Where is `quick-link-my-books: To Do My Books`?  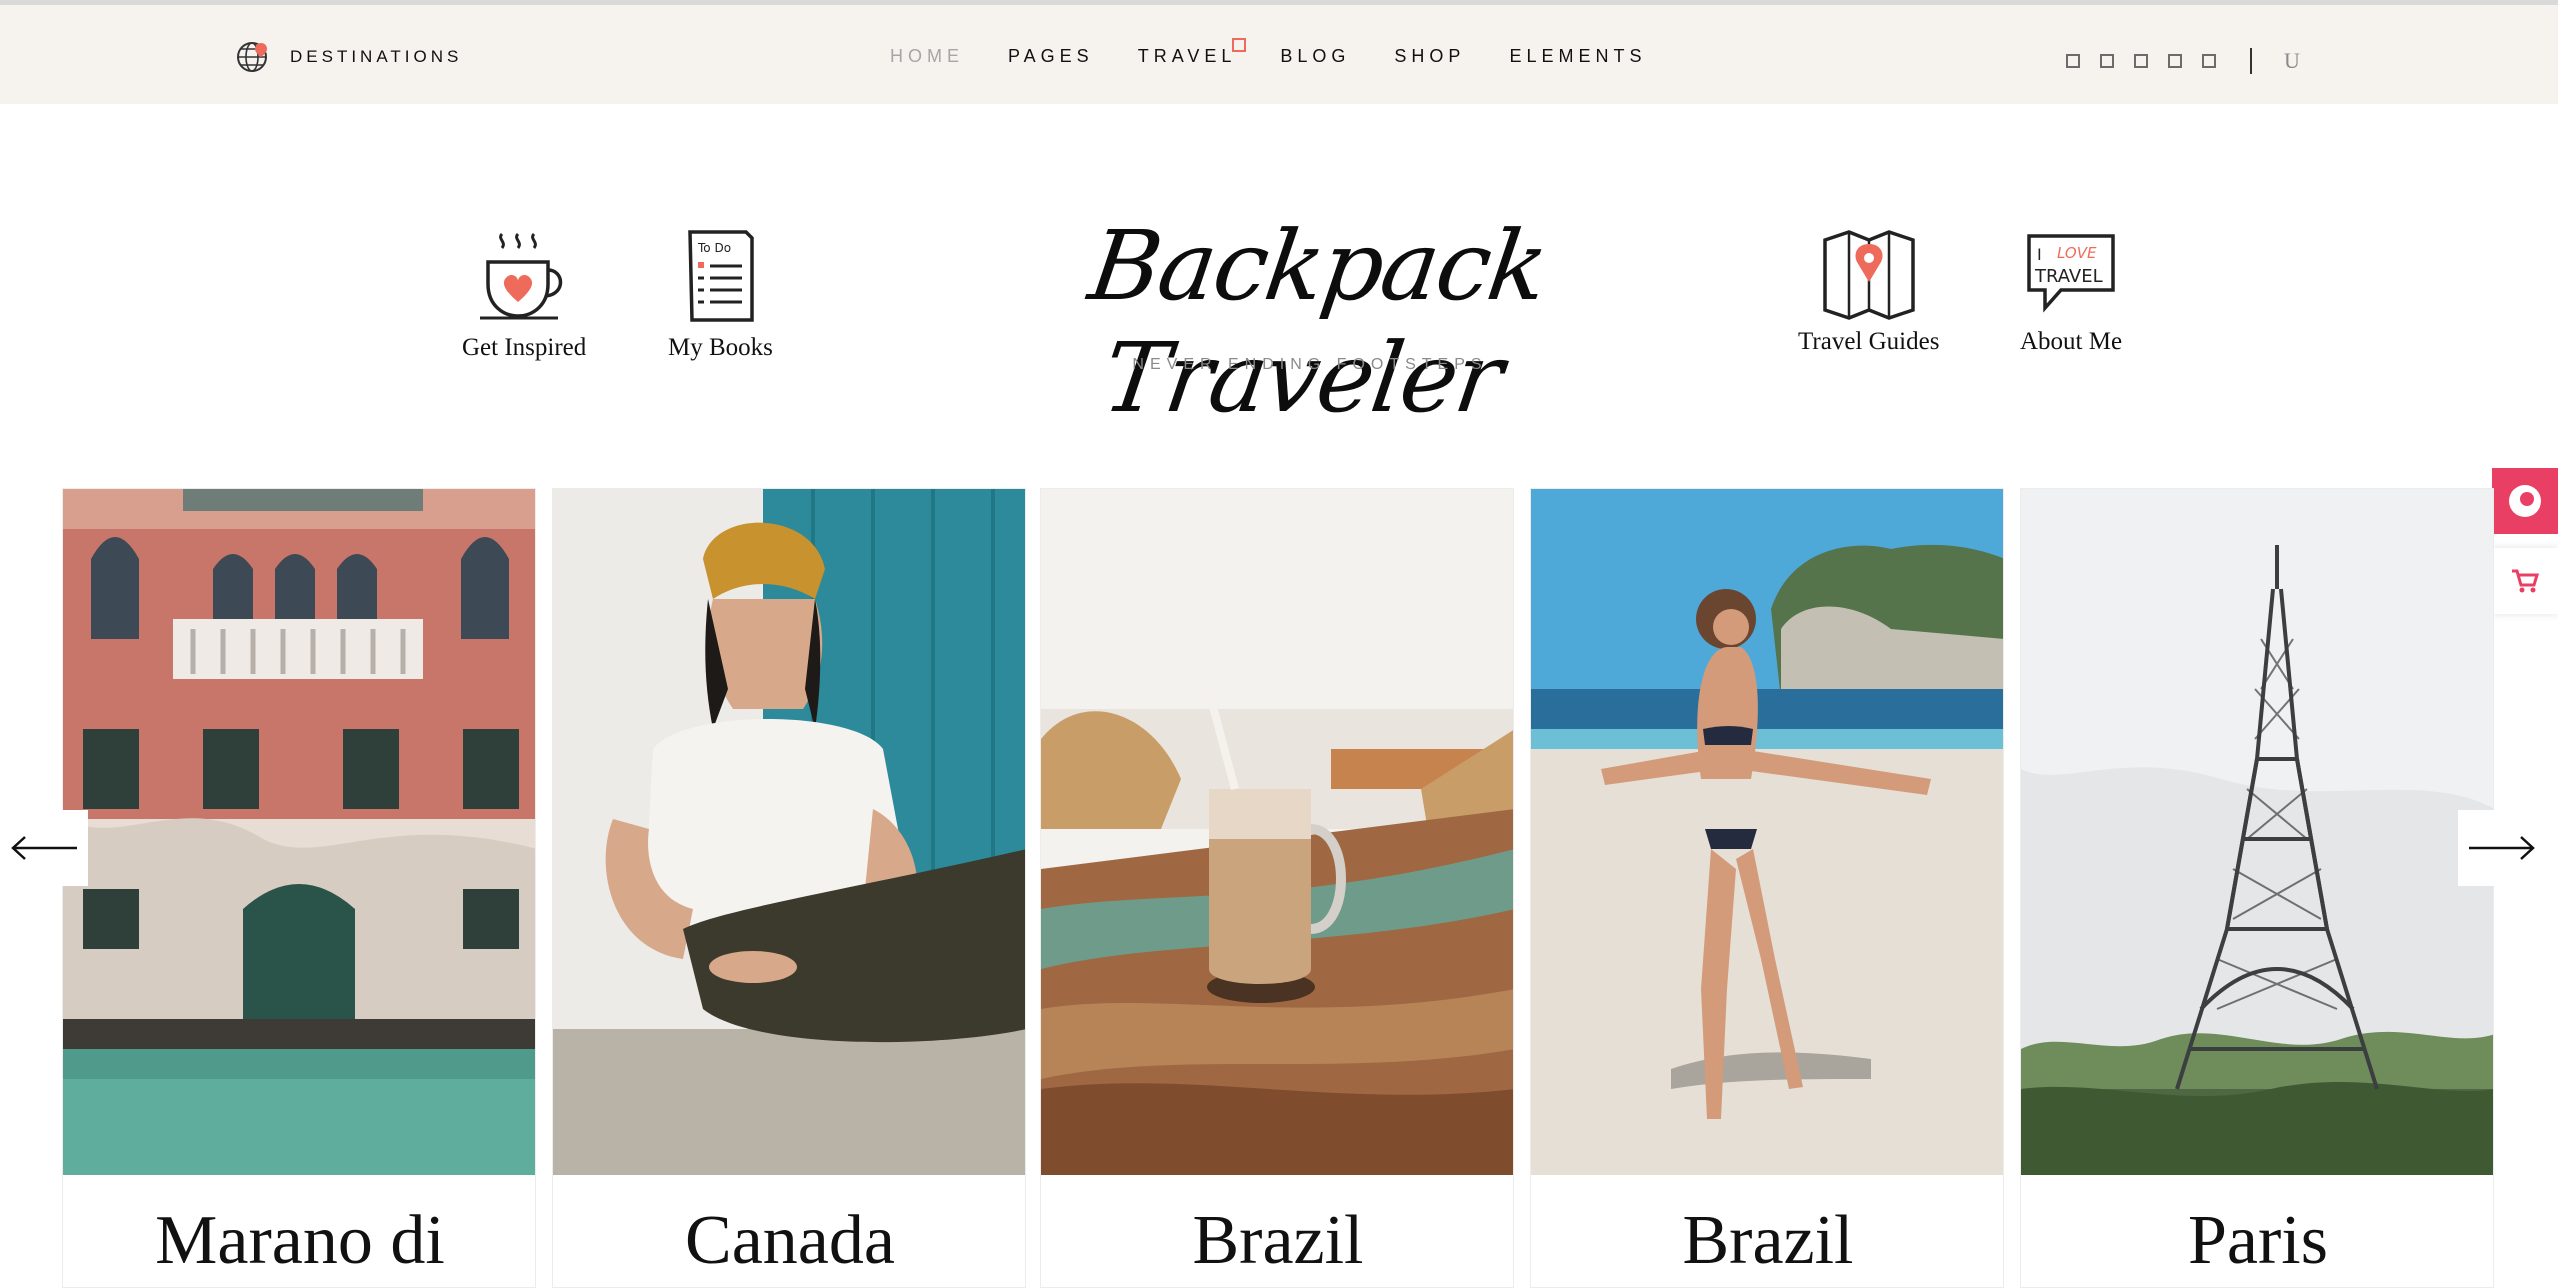 quick-link-my-books: To Do My Books is located at coordinates (720, 294).